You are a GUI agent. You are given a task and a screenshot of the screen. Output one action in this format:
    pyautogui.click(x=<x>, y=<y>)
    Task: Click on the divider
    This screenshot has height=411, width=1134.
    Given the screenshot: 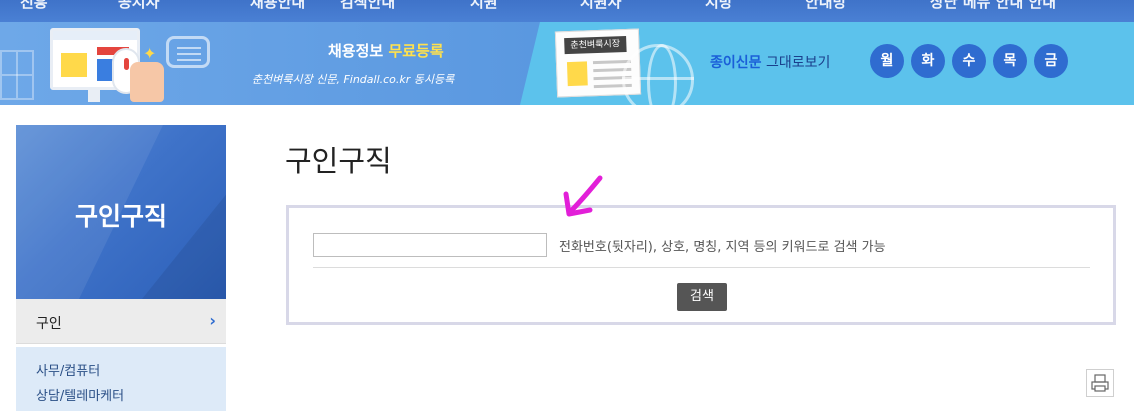 What is the action you would take?
    pyautogui.click(x=701, y=267)
    